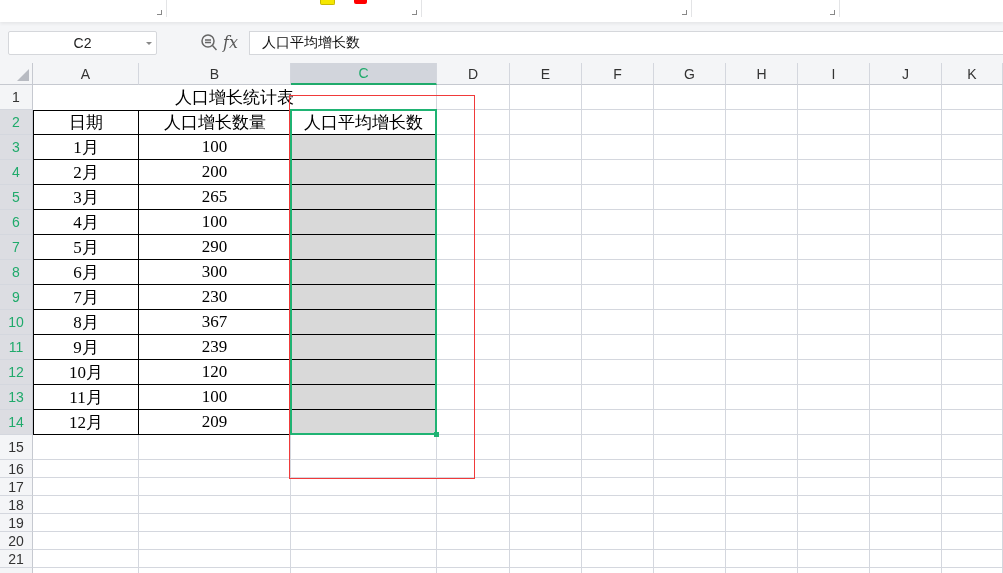  What do you see at coordinates (86, 297) in the screenshot?
I see `table-cell: 7月` at bounding box center [86, 297].